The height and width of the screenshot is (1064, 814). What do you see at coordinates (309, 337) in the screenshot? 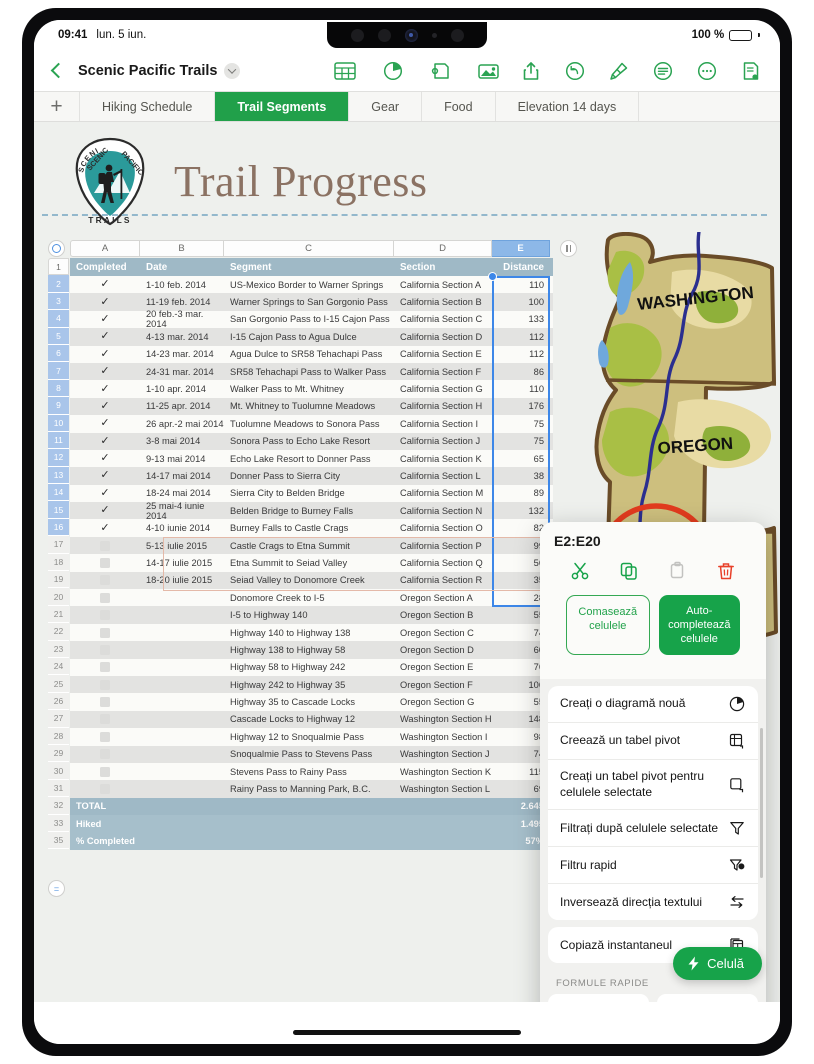
I see `cell-segment: I-15 Cajon Pass to Agua Dulce` at bounding box center [309, 337].